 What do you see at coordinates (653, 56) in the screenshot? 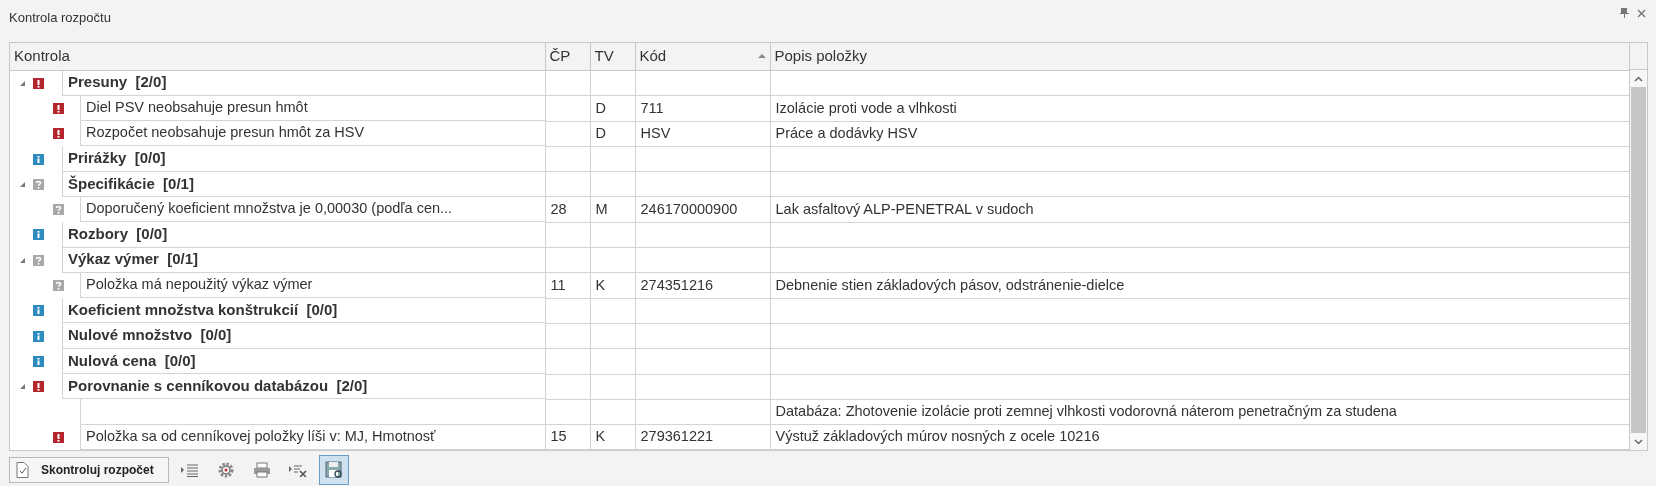
I see `column-header: Kód` at bounding box center [653, 56].